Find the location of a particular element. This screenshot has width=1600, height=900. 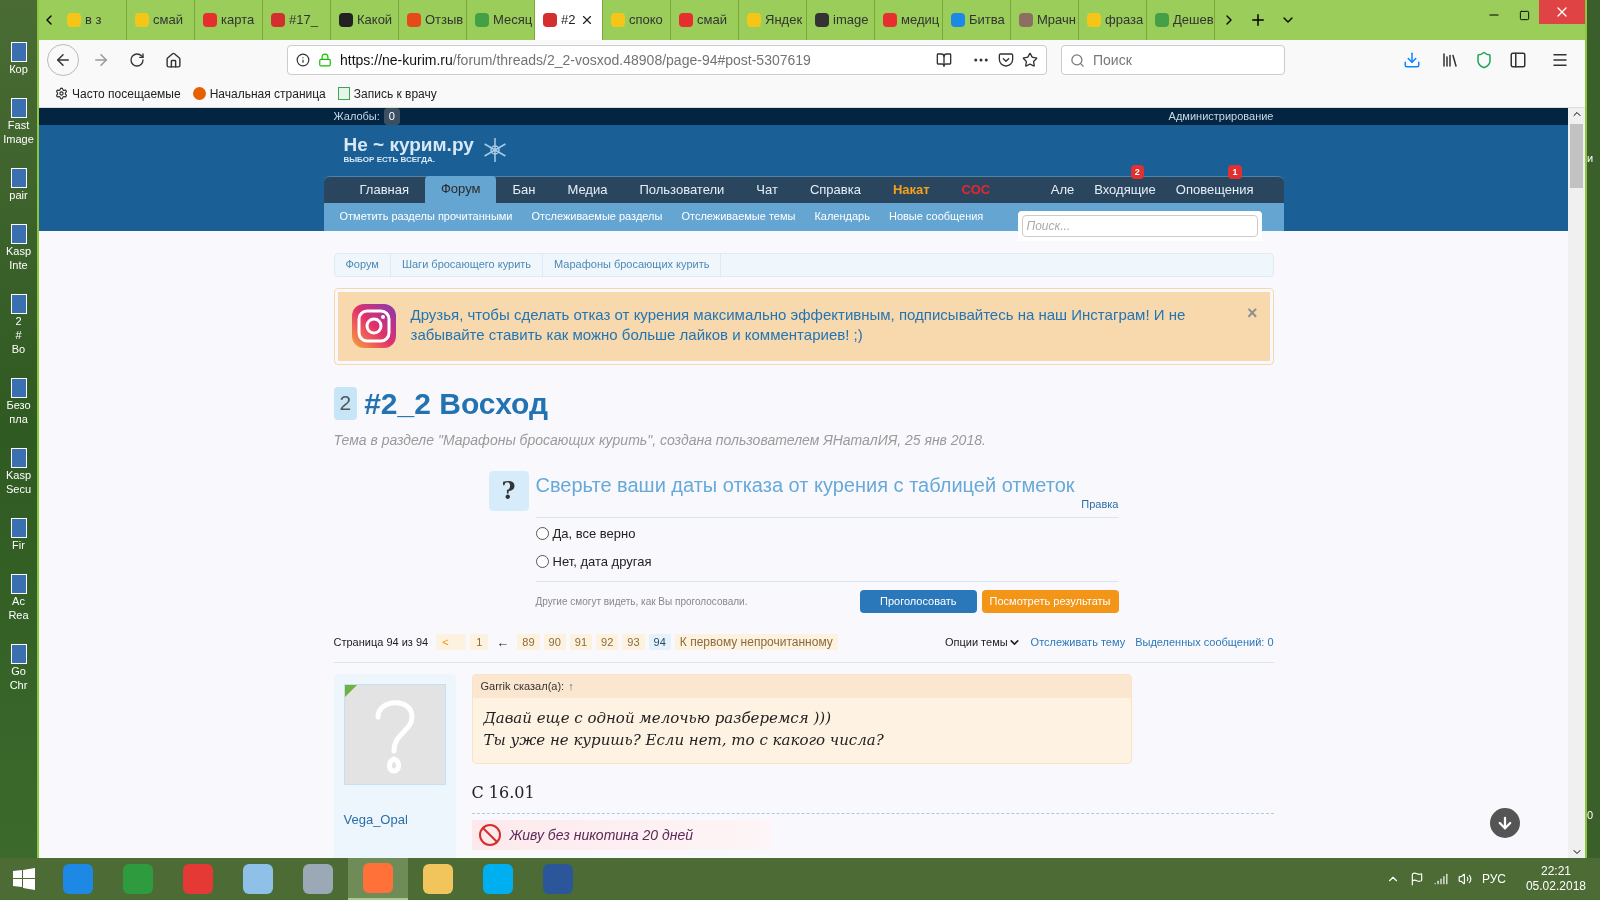

pocket-icon is located at coordinates (1006, 60).